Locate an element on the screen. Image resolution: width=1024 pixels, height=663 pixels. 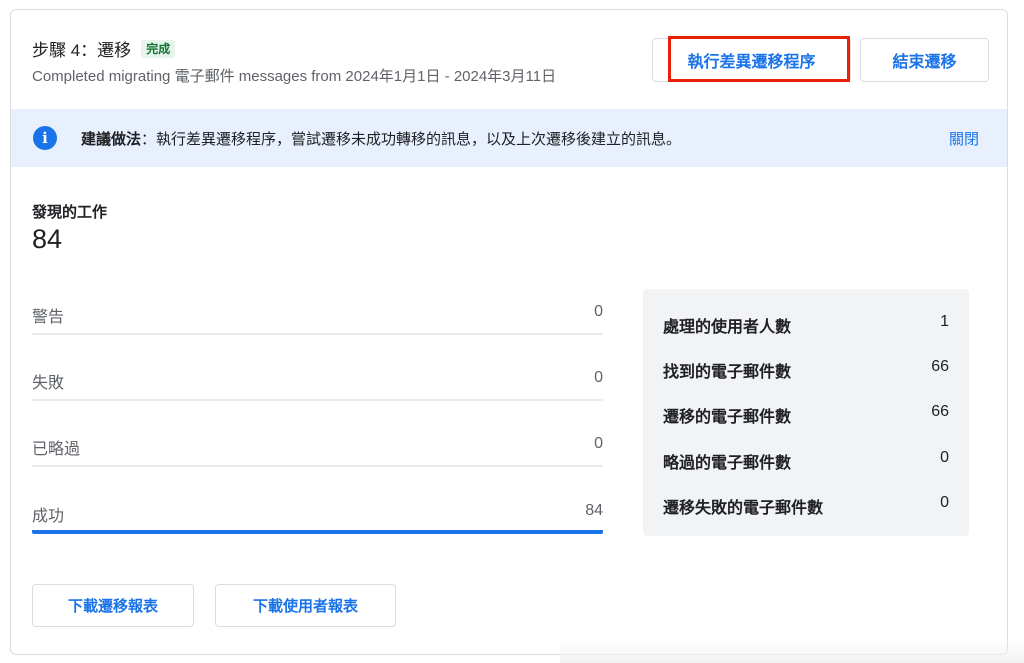
summary-row-emails-failed: 遷移失敗的電子郵件數 0 is located at coordinates (806, 506).